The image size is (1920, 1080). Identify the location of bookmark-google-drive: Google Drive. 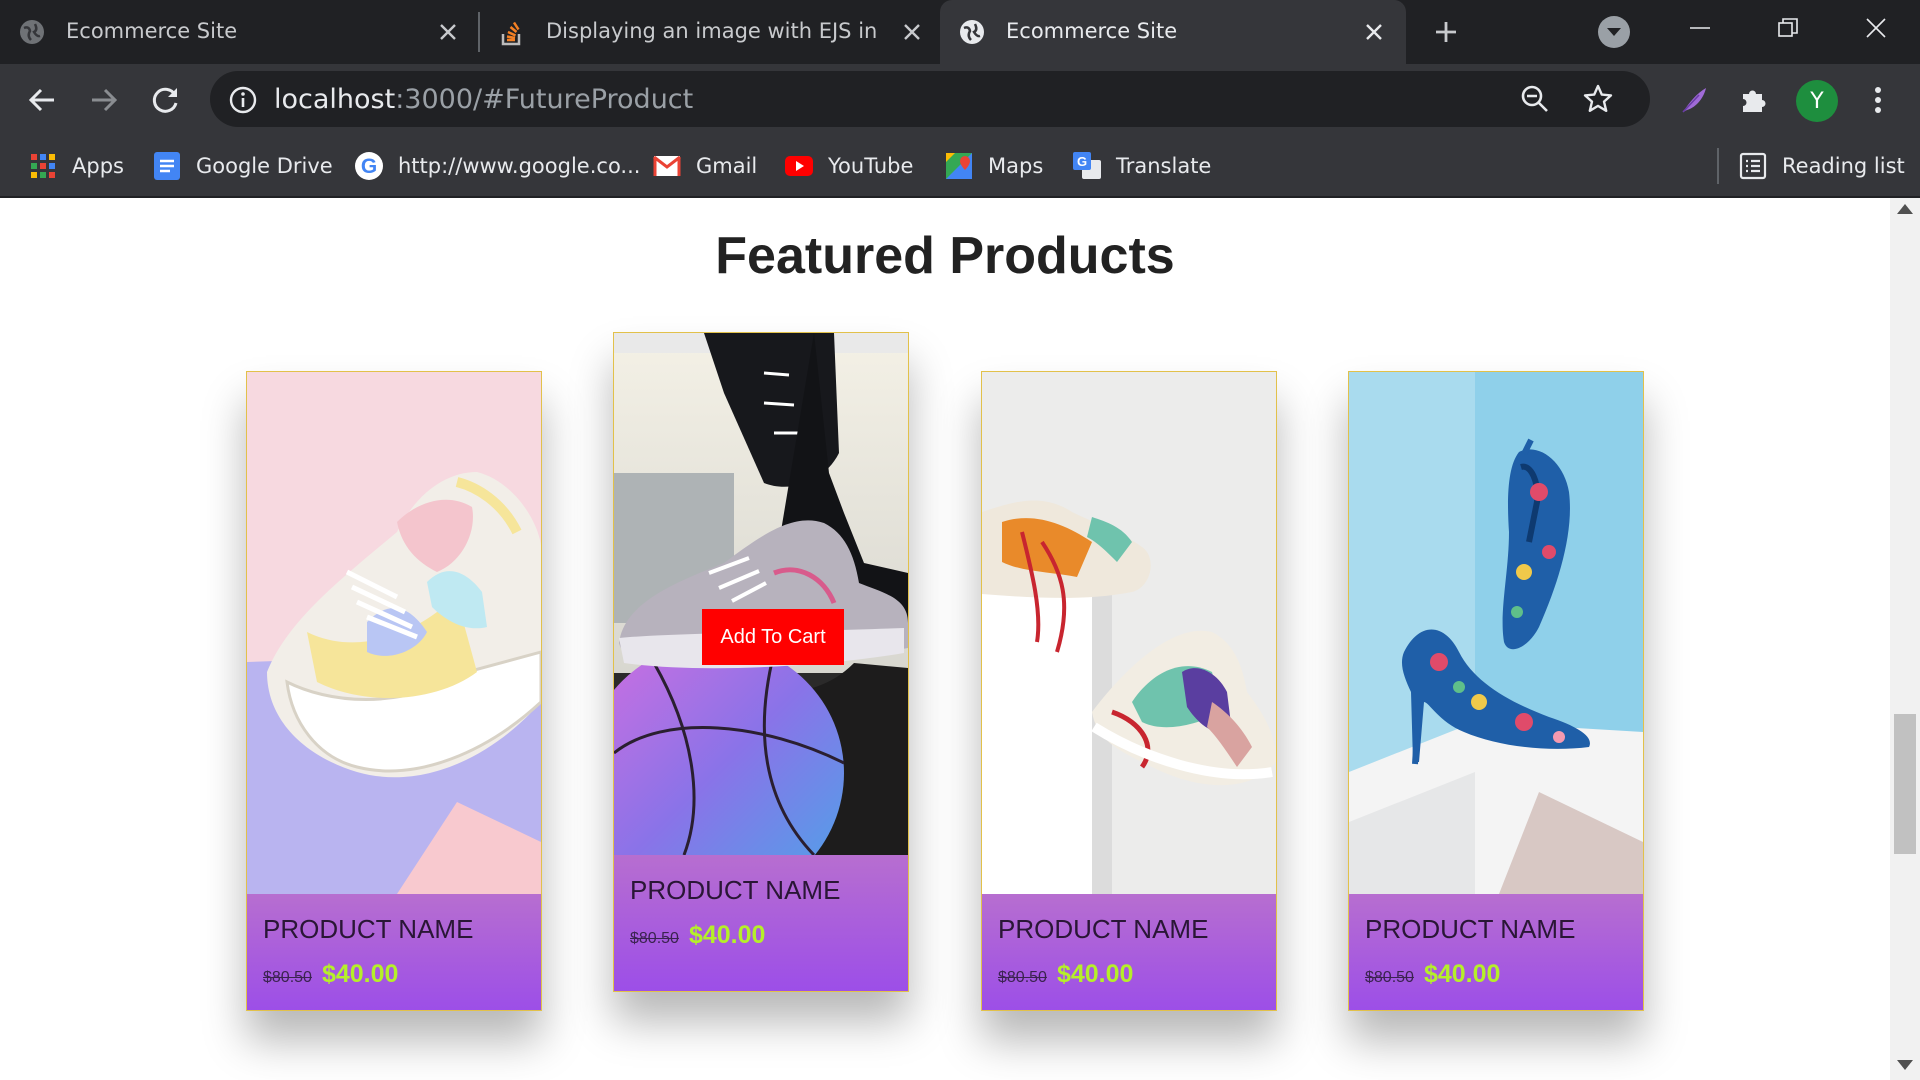
(242, 166).